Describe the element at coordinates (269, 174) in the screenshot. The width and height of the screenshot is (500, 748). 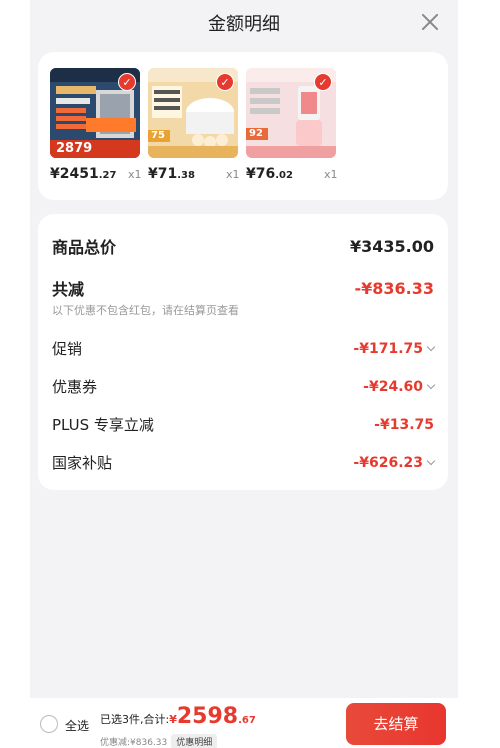
I see `product-price: ¥76.02` at that location.